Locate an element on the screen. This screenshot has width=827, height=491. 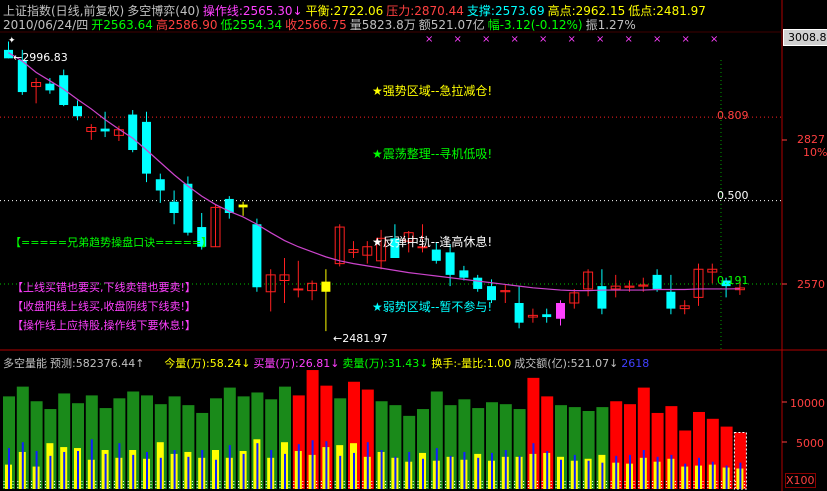
vol-hdr-extra: 2618 is located at coordinates (635, 363).